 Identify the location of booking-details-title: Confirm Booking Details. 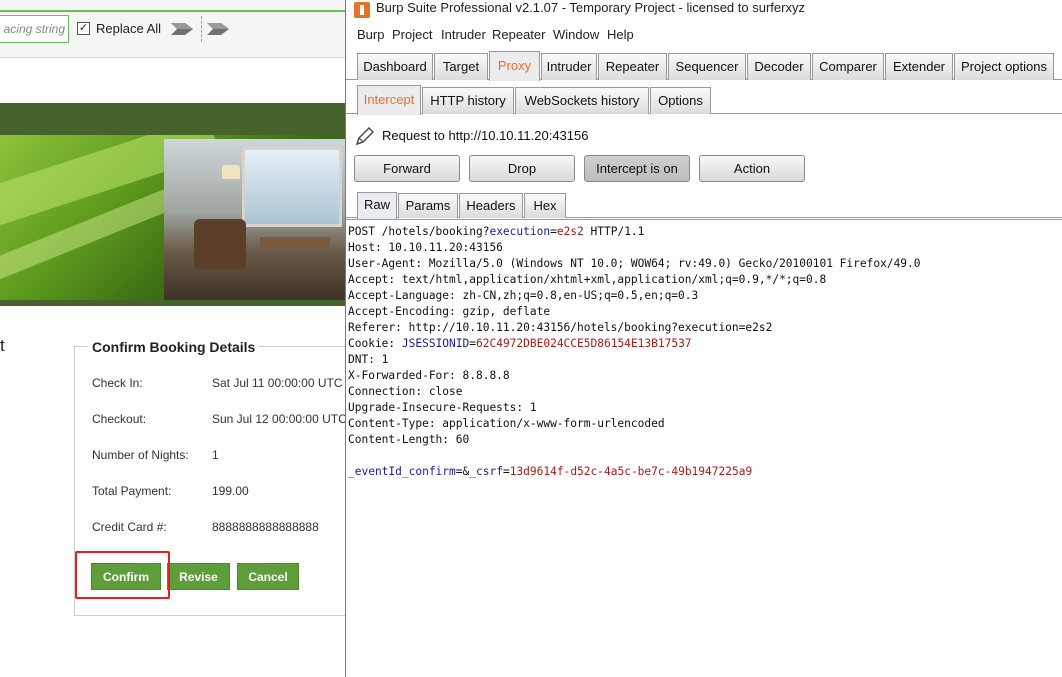
(174, 347).